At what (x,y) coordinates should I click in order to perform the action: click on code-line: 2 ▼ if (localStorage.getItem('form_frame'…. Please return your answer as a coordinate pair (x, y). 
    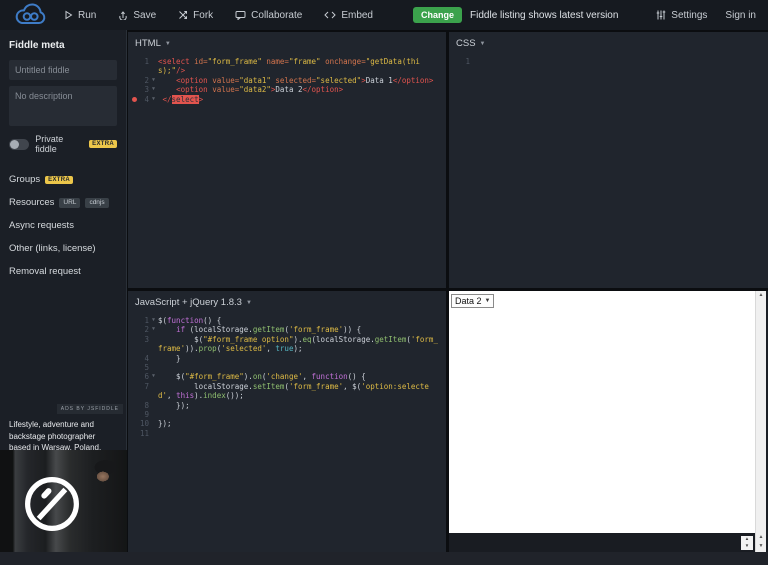
    Looking at the image, I should click on (287, 329).